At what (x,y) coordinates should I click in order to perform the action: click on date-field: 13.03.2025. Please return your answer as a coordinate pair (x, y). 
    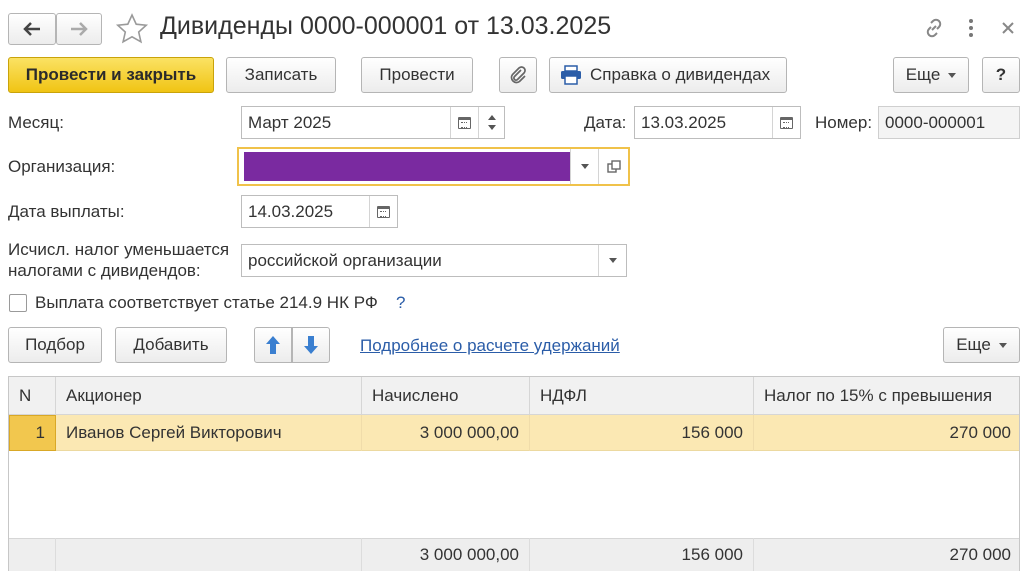
    Looking at the image, I should click on (717, 122).